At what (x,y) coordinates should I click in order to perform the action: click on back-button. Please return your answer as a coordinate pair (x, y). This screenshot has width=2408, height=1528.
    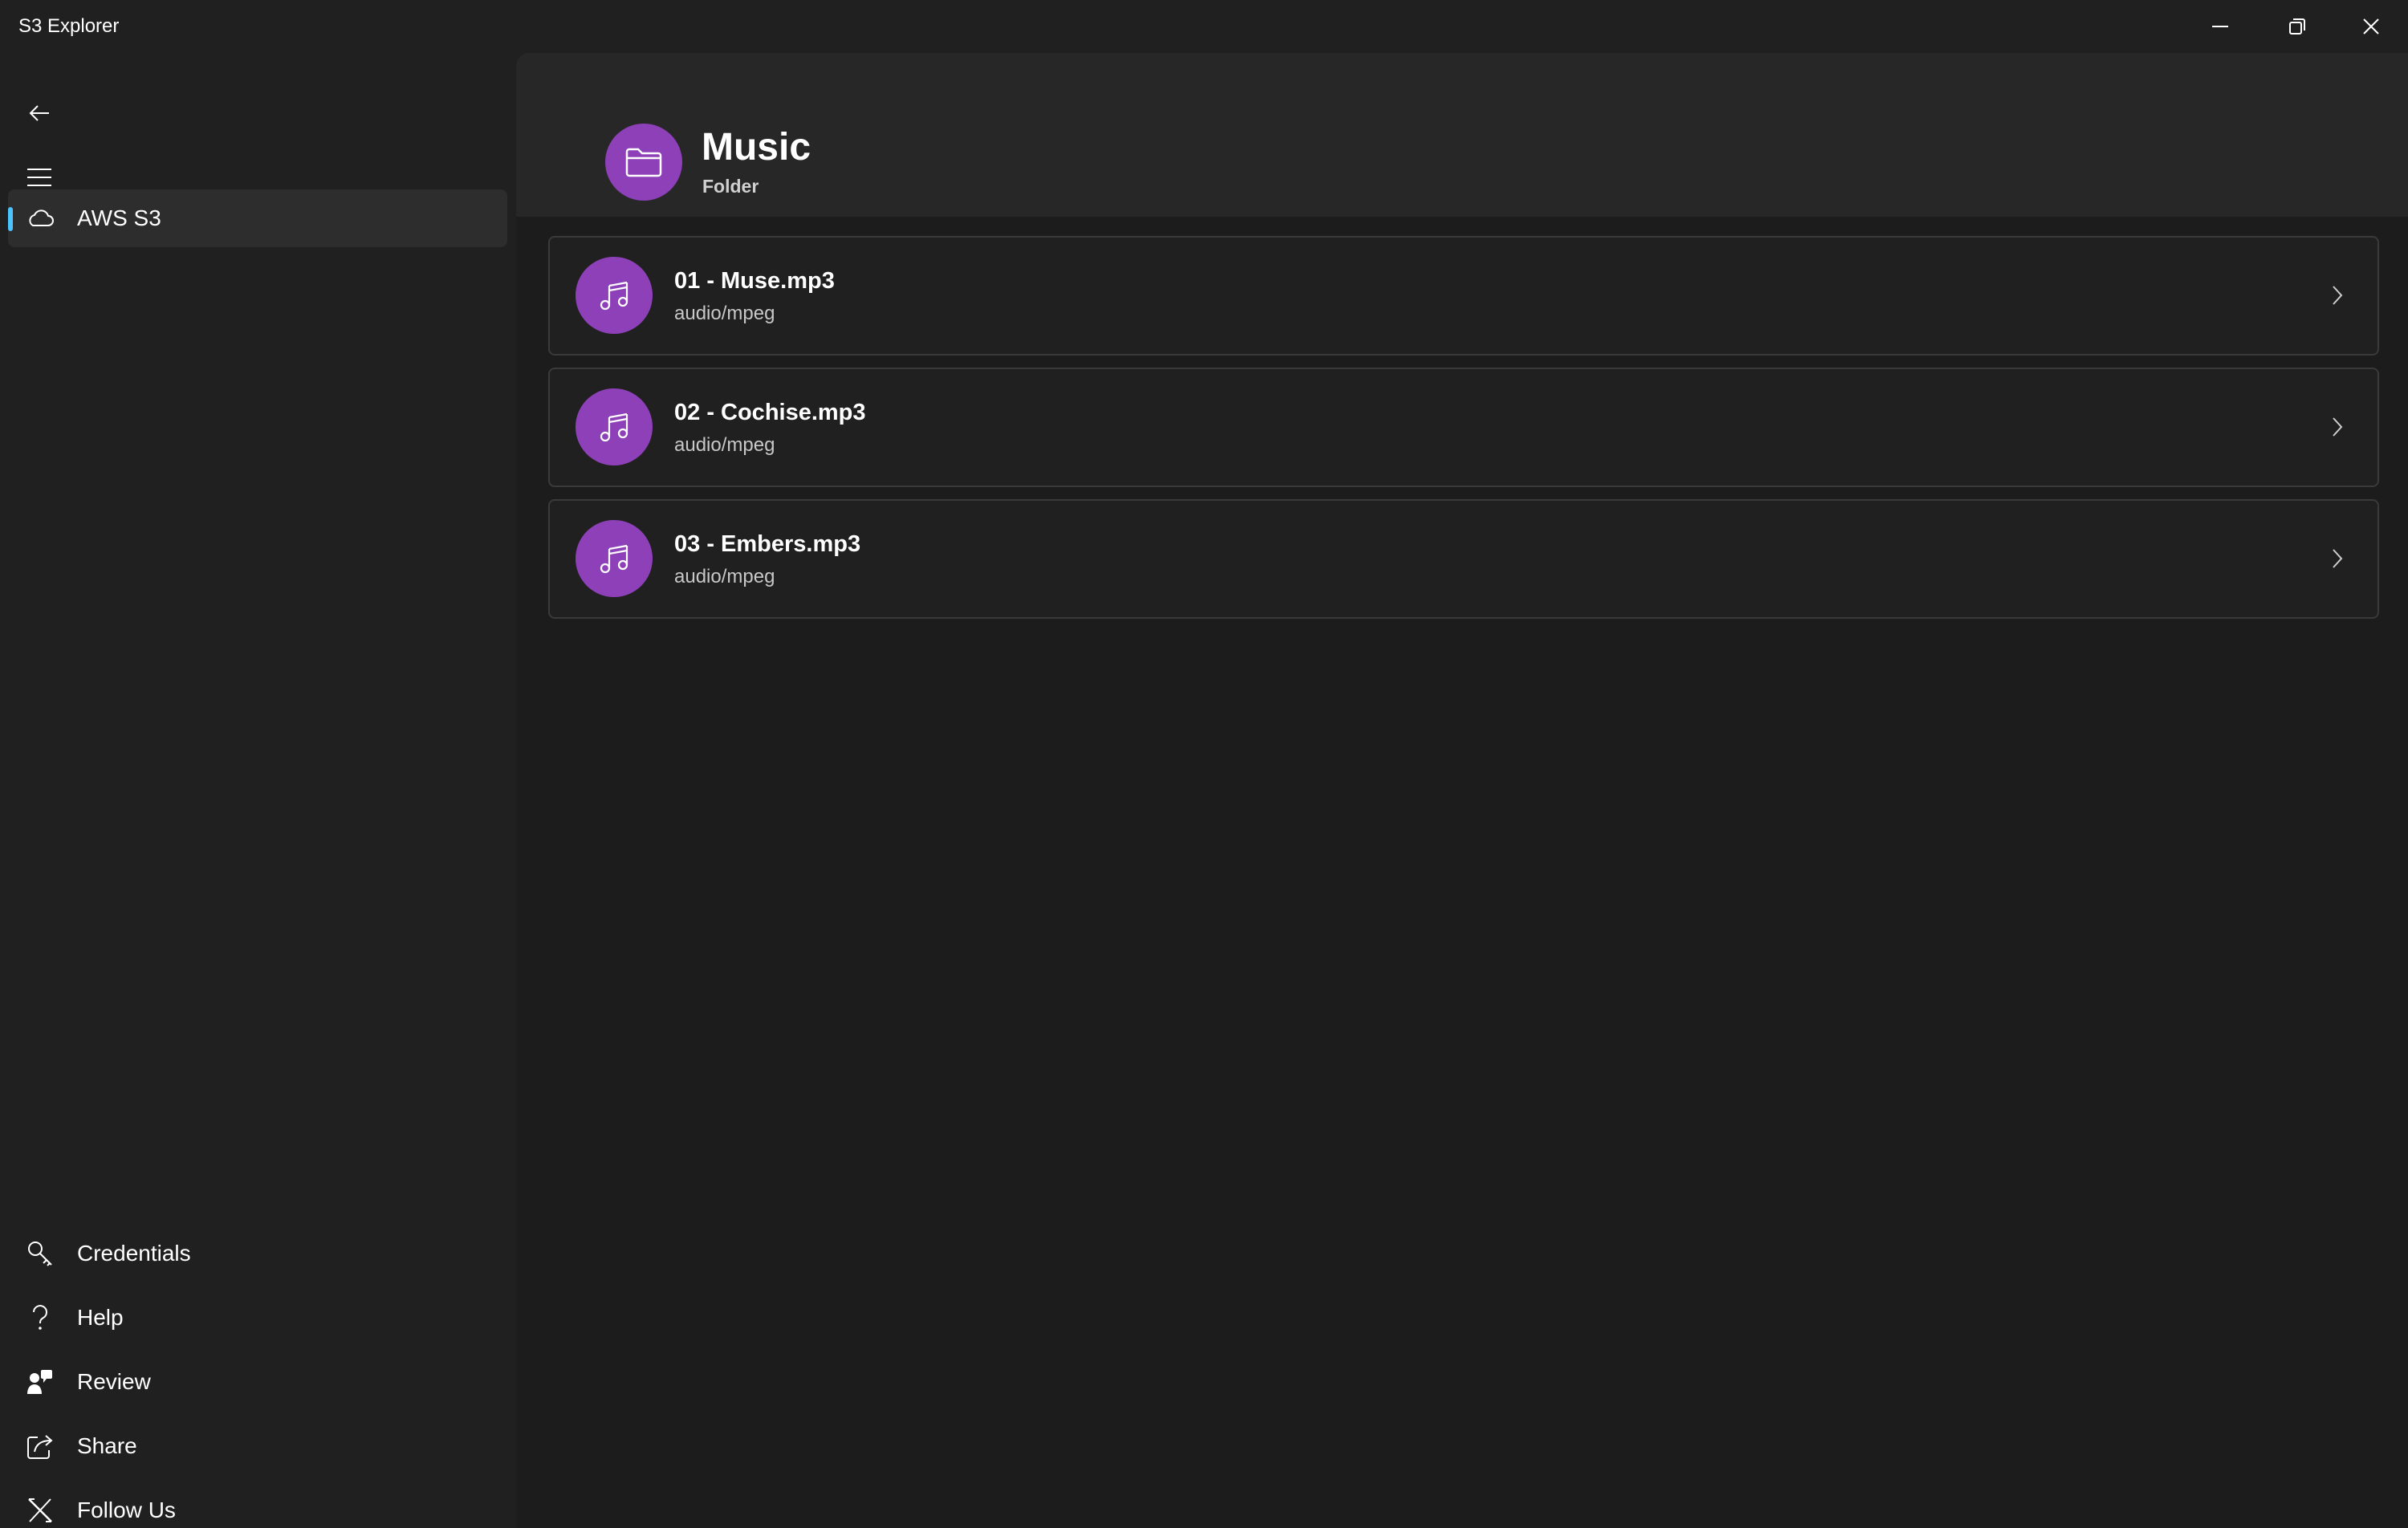
    Looking at the image, I should click on (39, 113).